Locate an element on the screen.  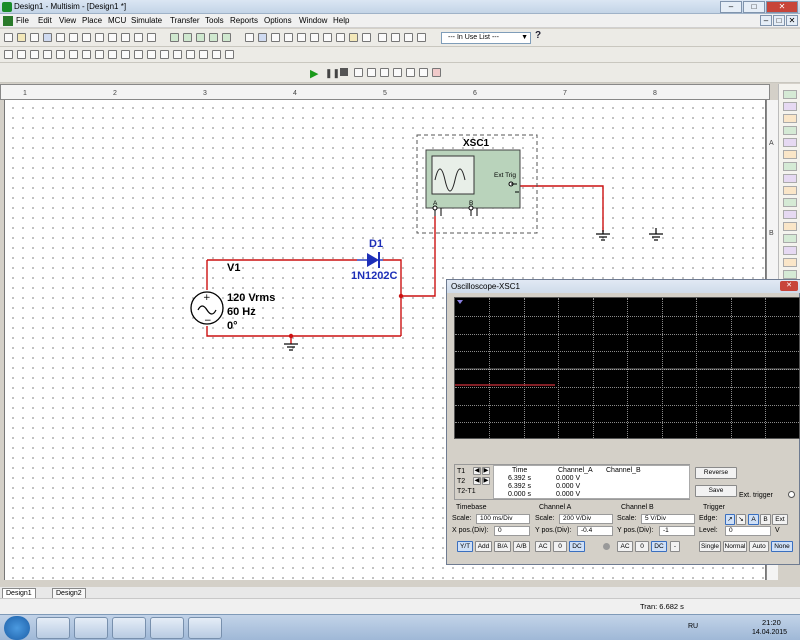
step-into-icon is located at coordinates (384, 72).